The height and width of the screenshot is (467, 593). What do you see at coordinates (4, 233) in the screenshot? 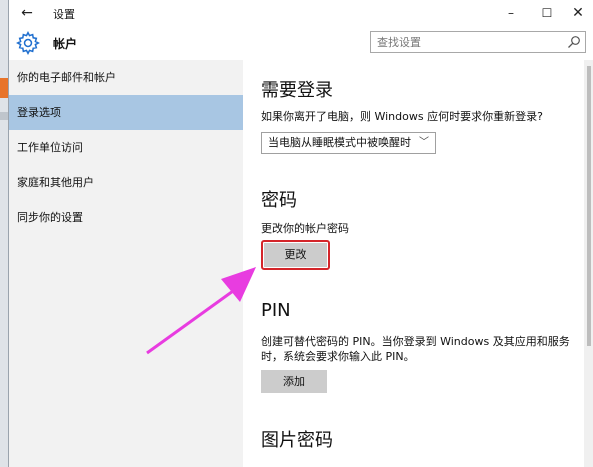
I see `background-window-edge` at bounding box center [4, 233].